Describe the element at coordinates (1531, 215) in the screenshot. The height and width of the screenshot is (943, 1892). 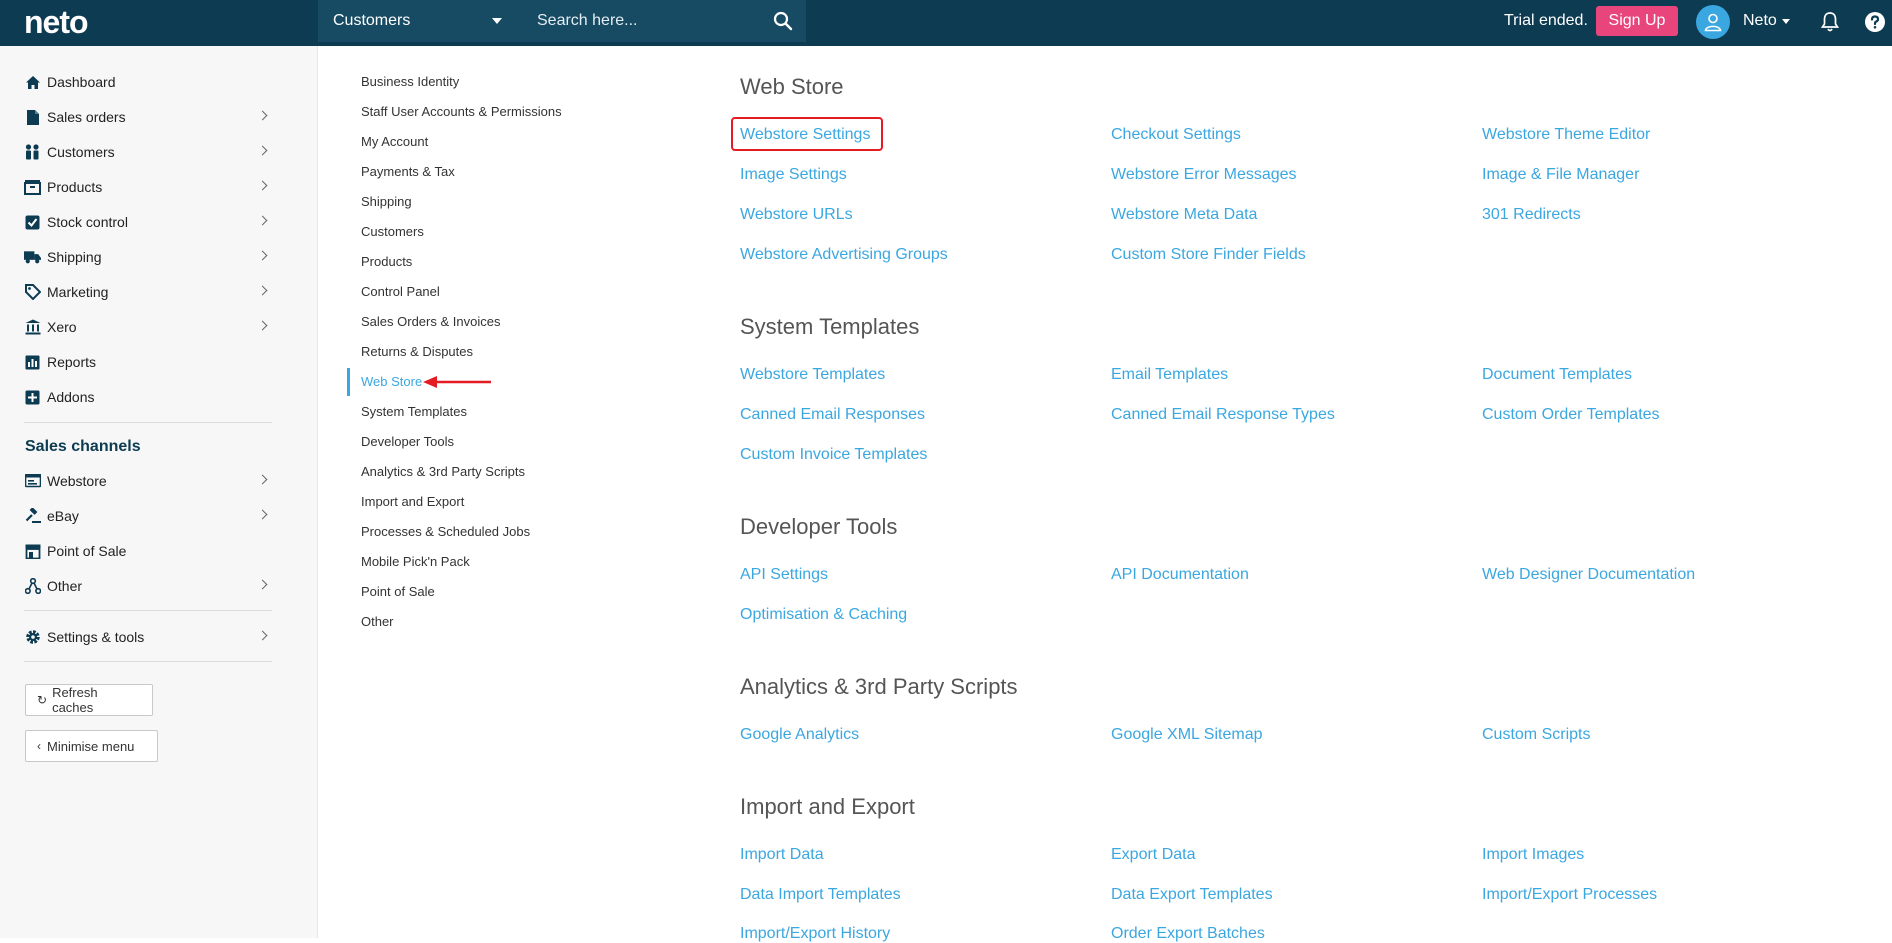
I see `link-301-redirects: 301 Redirects` at that location.